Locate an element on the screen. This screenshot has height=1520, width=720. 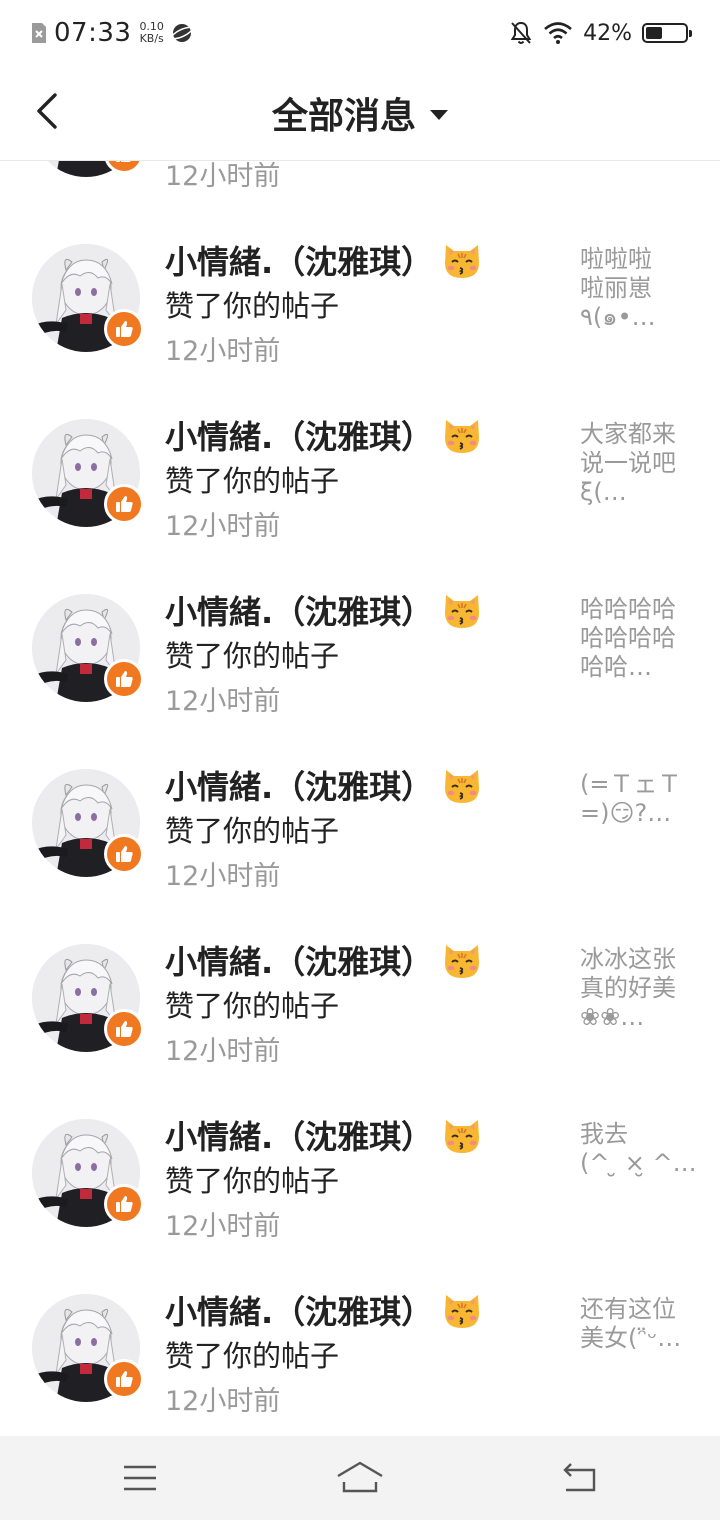
network-speed-unit: KB/s is located at coordinates (151, 38).